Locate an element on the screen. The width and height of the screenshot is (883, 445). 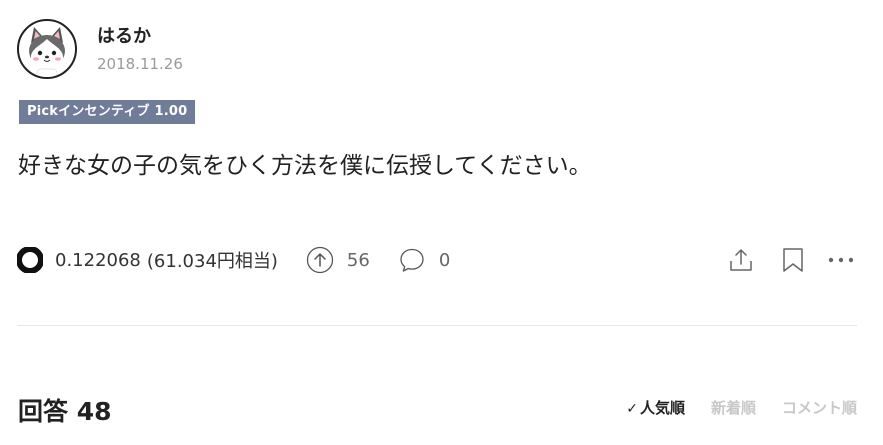
sort-comments-label: コメント順 is located at coordinates (819, 408).